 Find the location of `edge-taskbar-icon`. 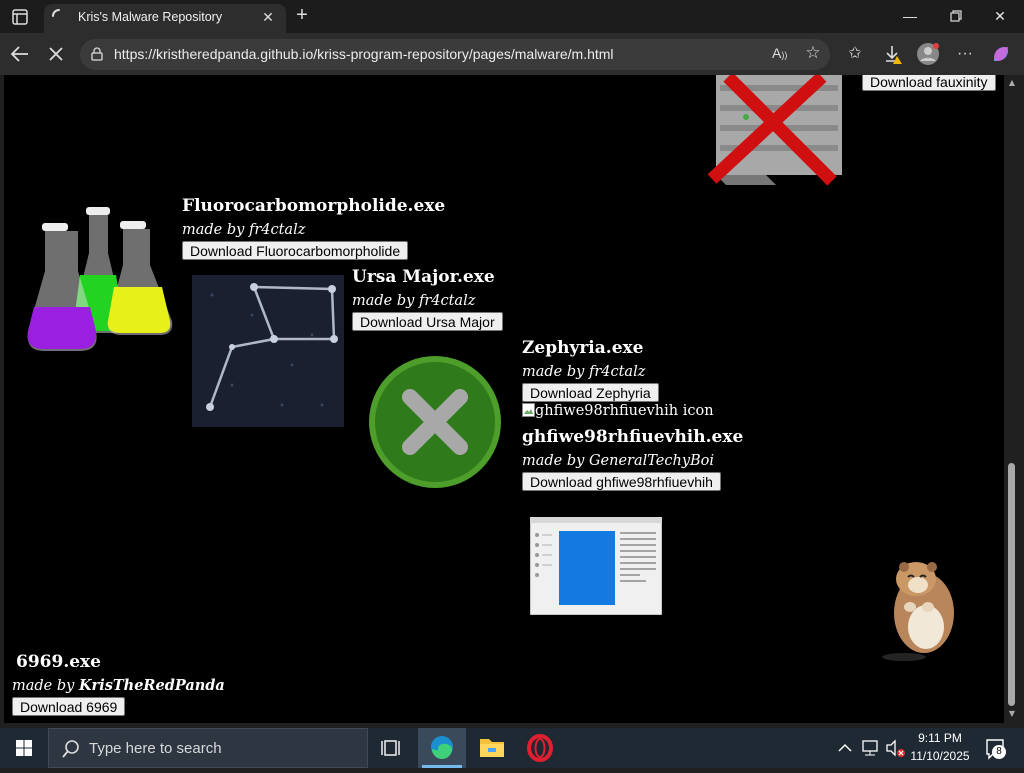

edge-taskbar-icon is located at coordinates (442, 748).